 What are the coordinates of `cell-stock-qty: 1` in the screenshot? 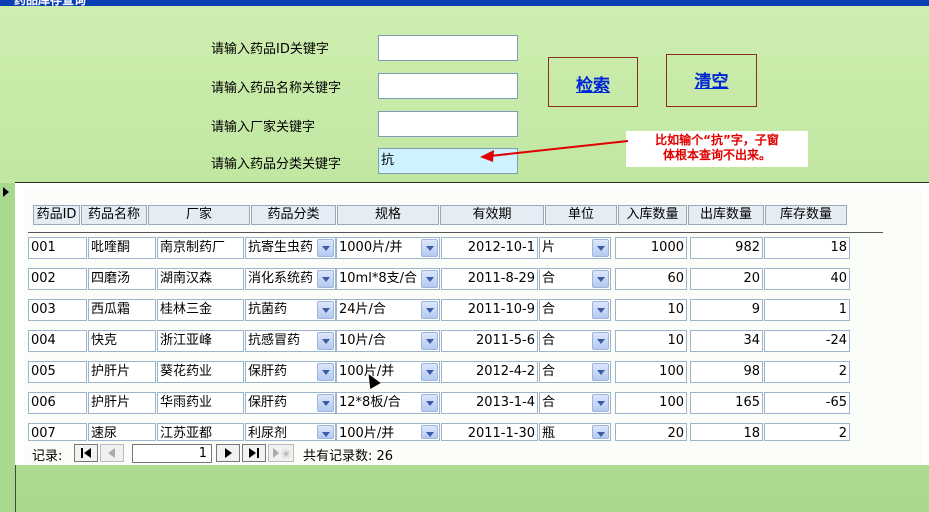 It's located at (807, 310).